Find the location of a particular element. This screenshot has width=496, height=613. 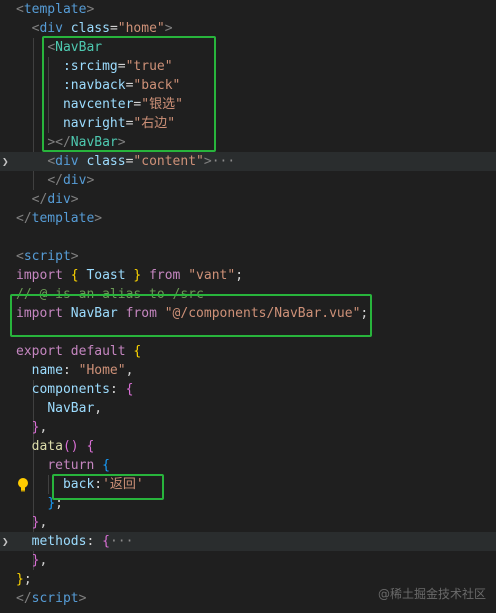

code-token: navright is located at coordinates (94, 123).